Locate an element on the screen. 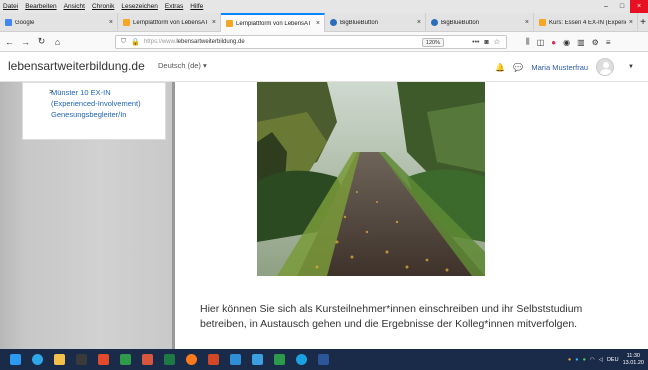 The image size is (648, 370). hamburger-menu-icon: ≡ is located at coordinates (608, 42).